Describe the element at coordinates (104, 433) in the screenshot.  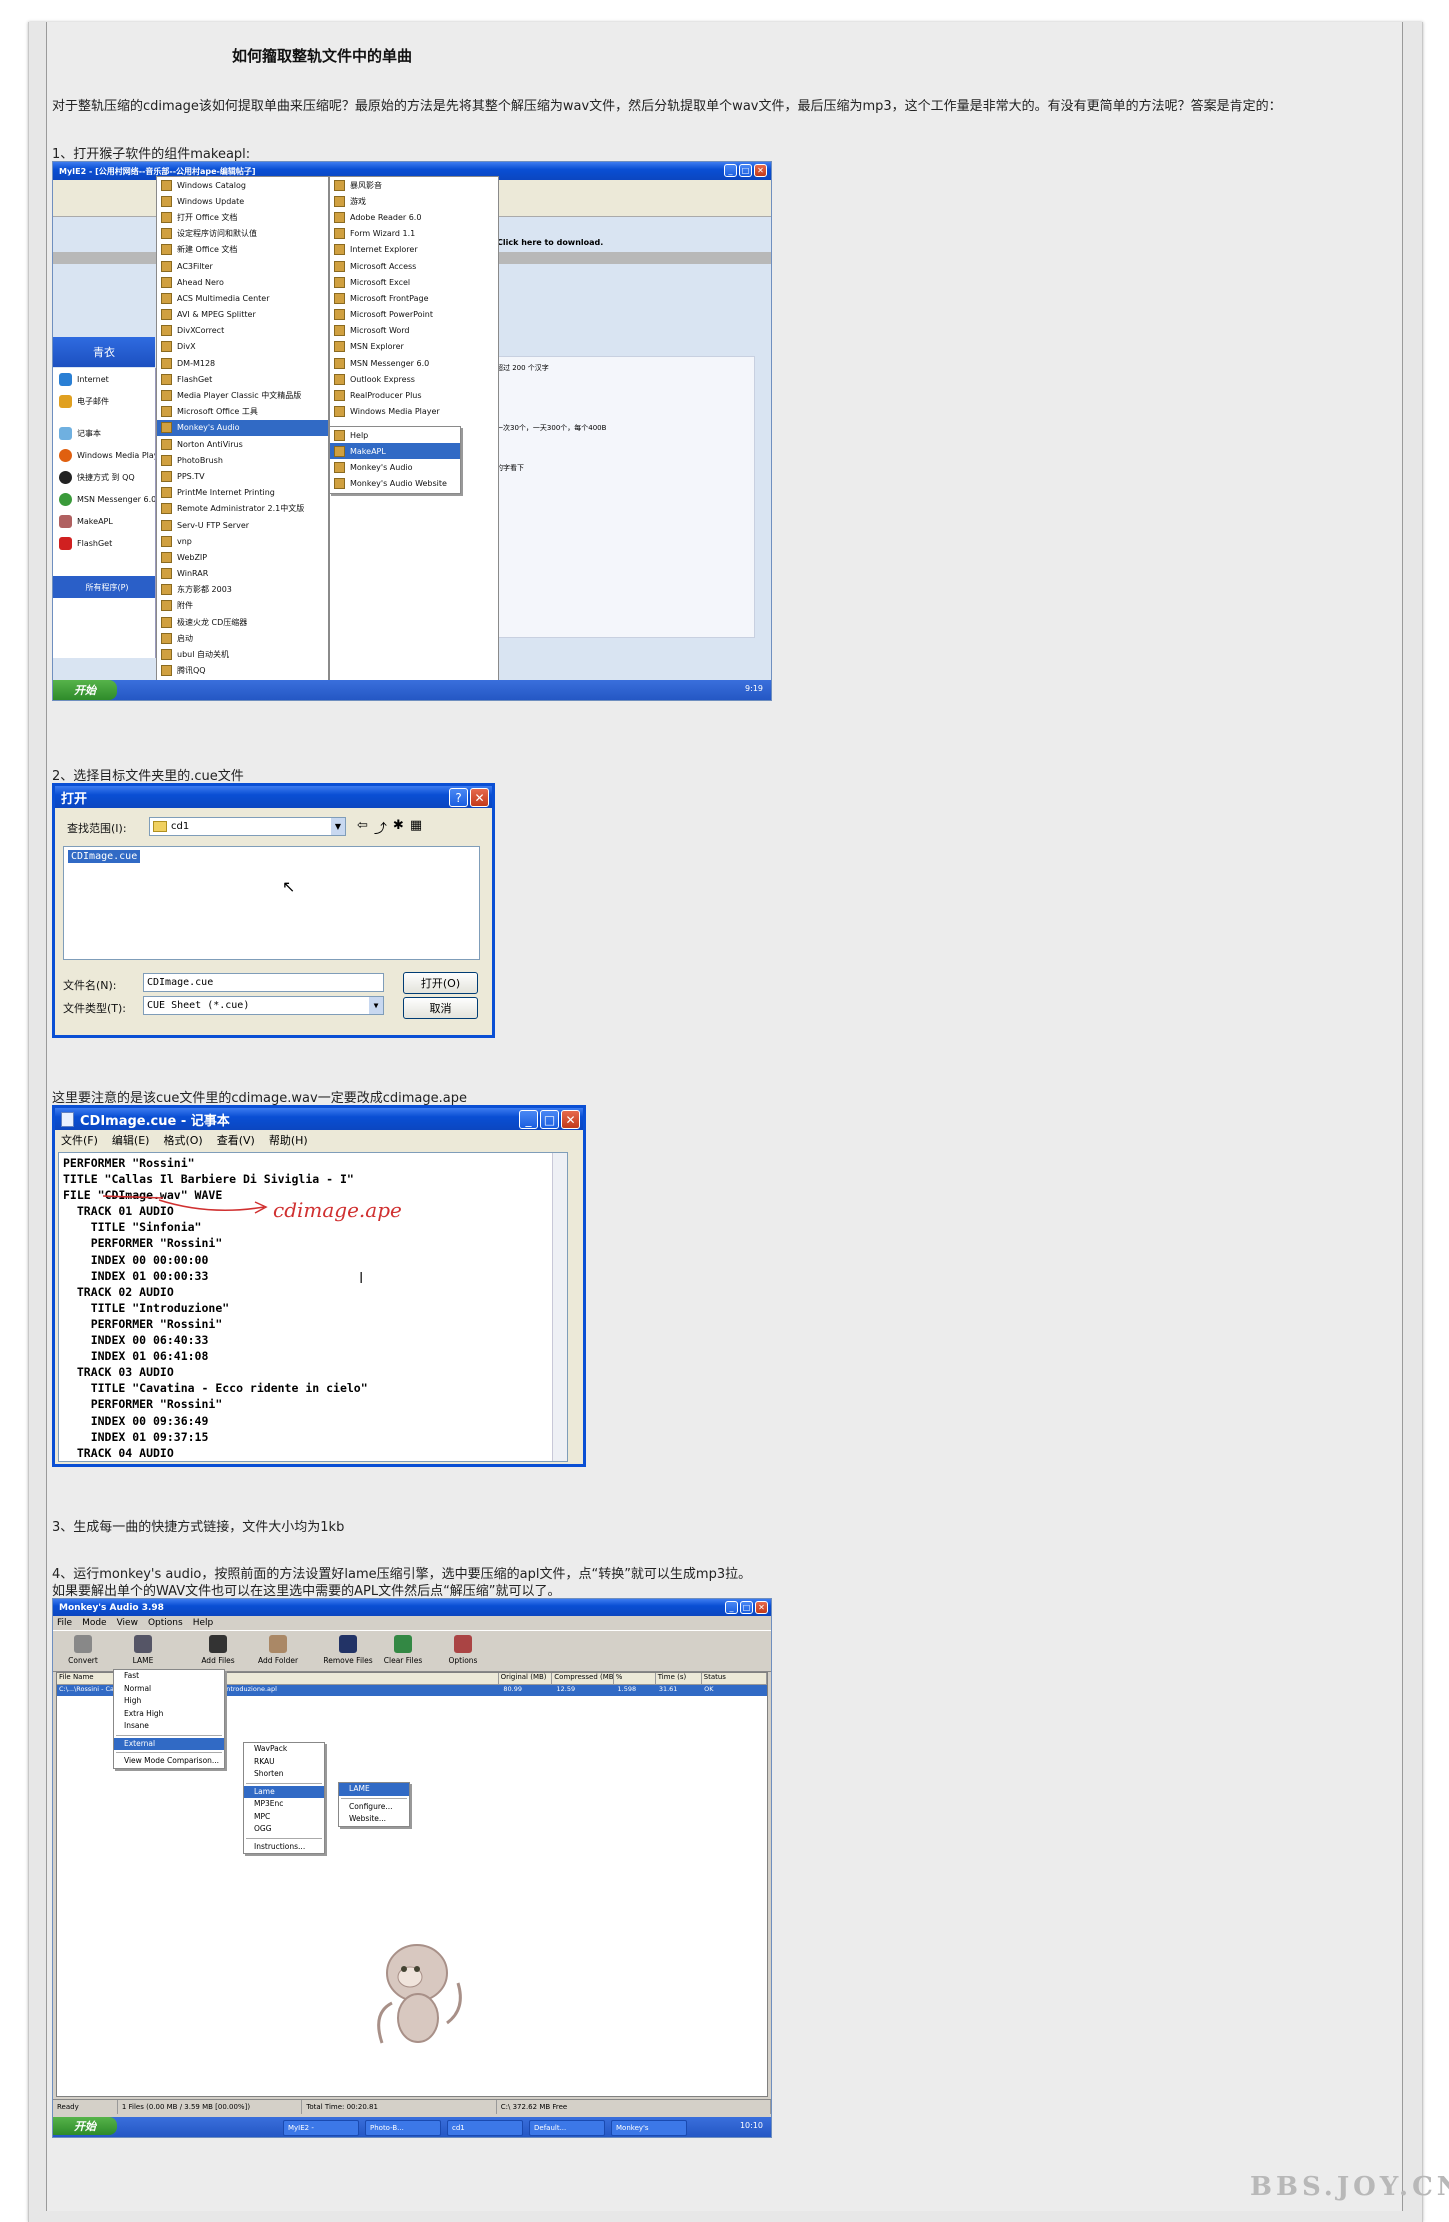
I see `pinned-item: 记事本` at that location.